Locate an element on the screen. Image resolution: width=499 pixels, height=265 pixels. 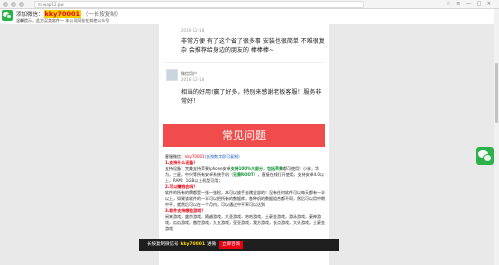
faq-answer-1-highlight: 无需ROOT is located at coordinates (243, 174).